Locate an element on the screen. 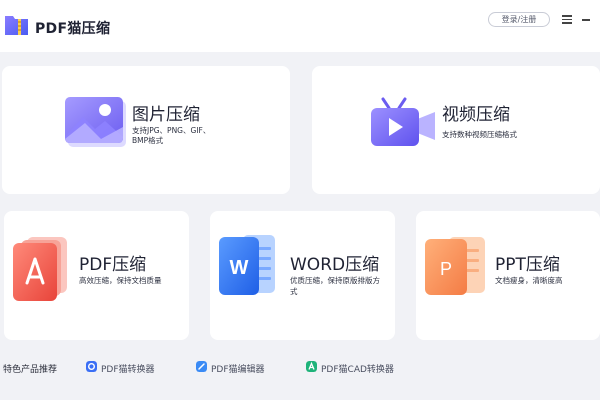 The width and height of the screenshot is (600, 400). title-bar: PDF猫压缩 登录/注册 is located at coordinates (300, 26).